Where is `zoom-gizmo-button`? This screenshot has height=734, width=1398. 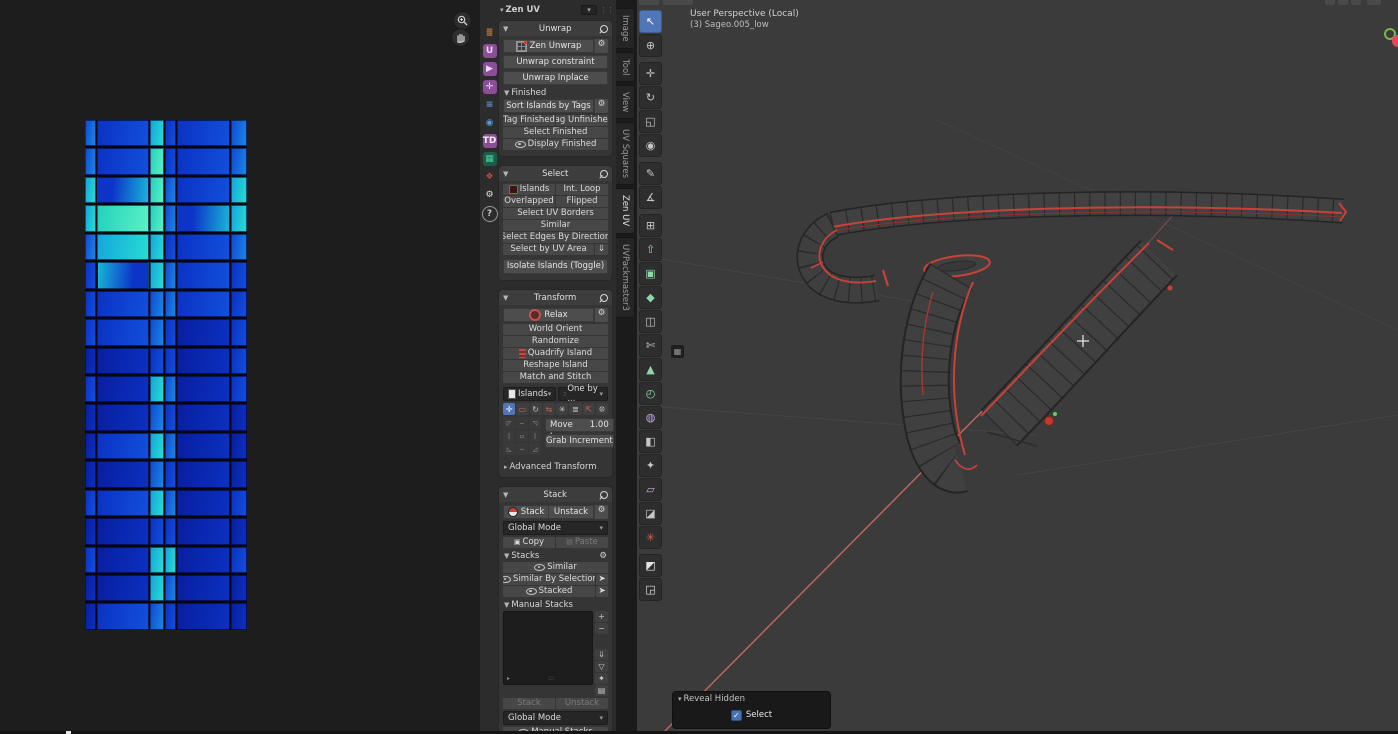 zoom-gizmo-button is located at coordinates (462, 20).